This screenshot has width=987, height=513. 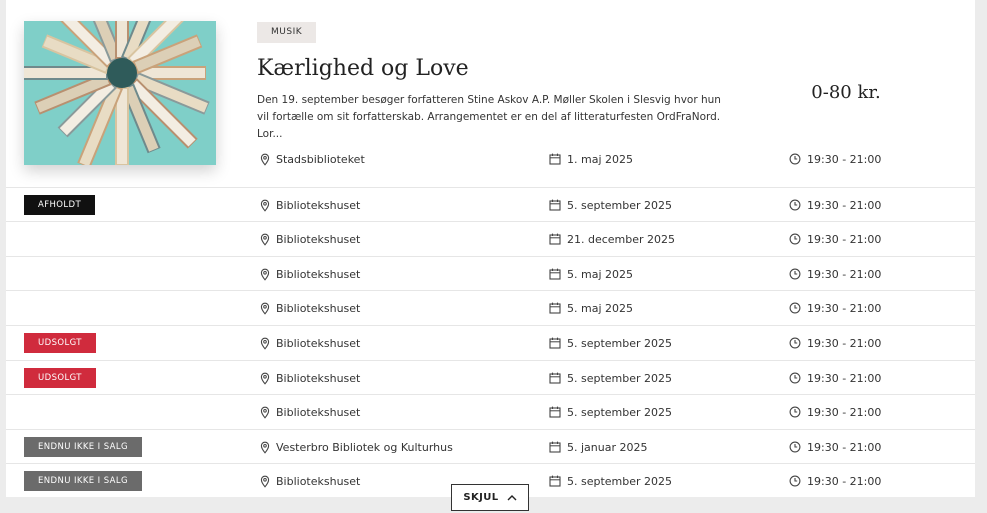 I want to click on date-text: 21. december 2025, so click(x=621, y=239).